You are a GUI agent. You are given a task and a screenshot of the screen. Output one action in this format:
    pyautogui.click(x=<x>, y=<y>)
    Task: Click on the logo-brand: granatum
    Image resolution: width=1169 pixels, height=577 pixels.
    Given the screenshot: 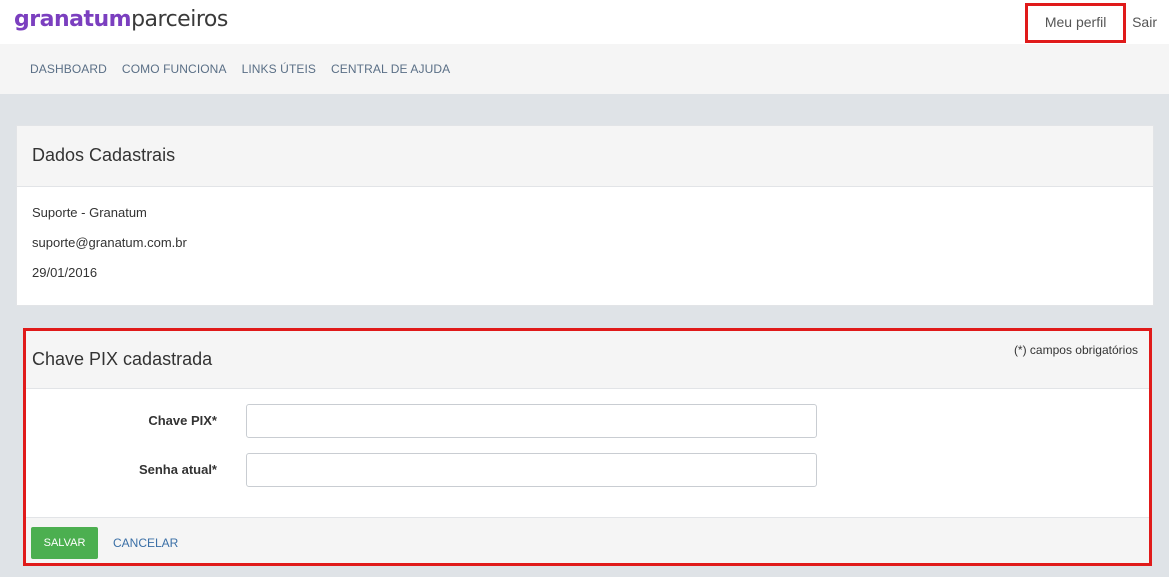 What is the action you would take?
    pyautogui.click(x=73, y=19)
    